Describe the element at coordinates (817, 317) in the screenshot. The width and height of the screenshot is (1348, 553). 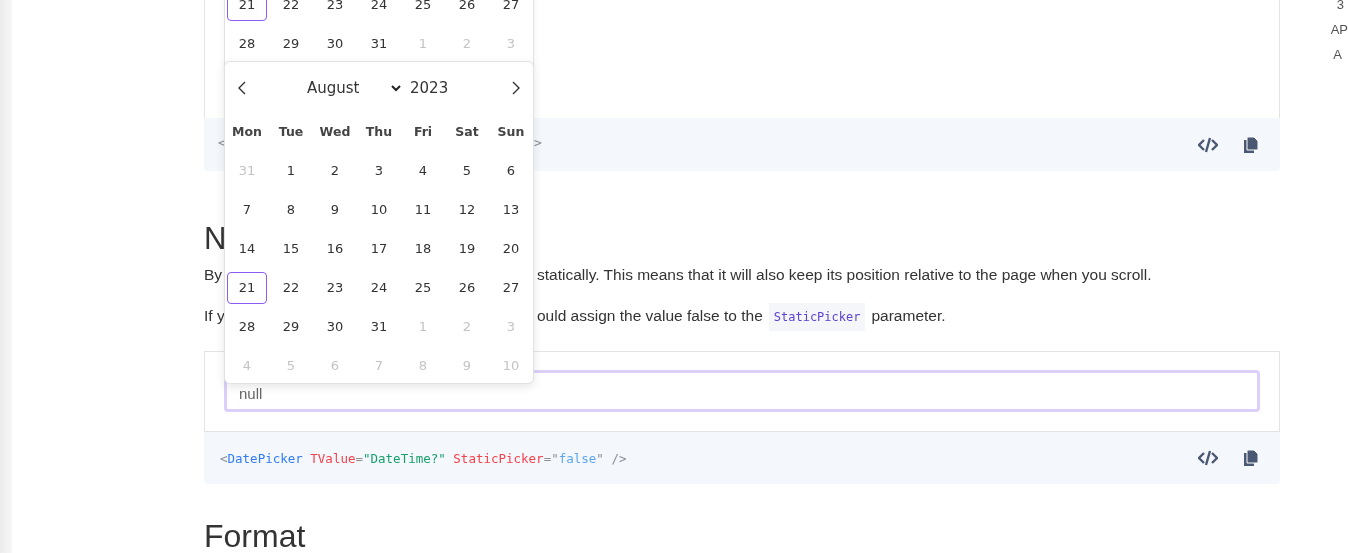
I see `inline-code: StaticPicker` at that location.